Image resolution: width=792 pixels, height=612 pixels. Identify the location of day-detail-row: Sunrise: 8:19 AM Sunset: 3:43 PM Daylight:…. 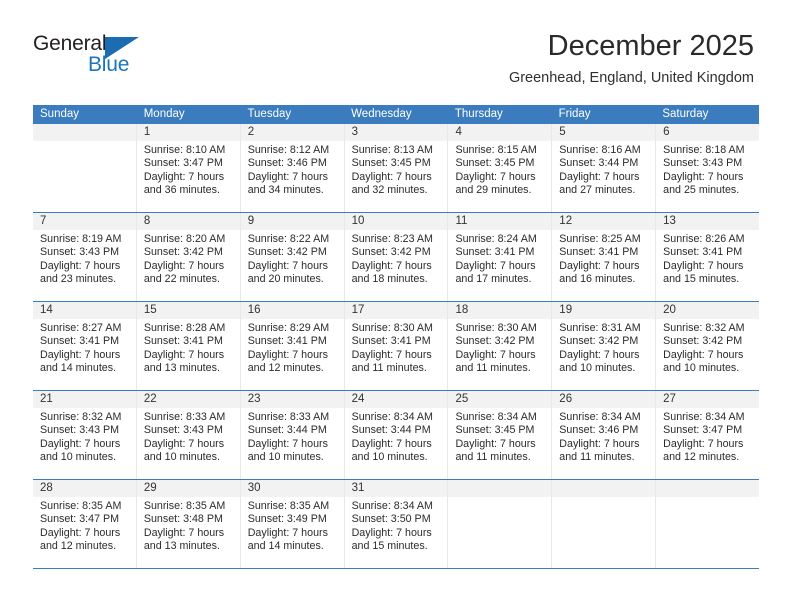
(396, 265).